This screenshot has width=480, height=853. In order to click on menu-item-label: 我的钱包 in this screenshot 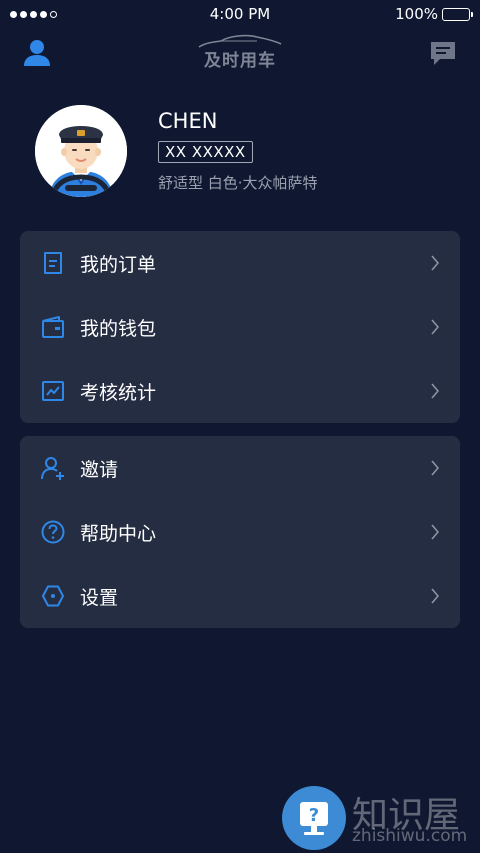, I will do `click(118, 328)`.